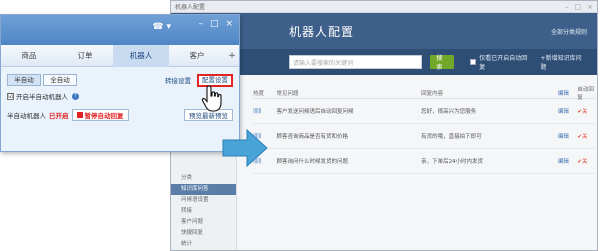 This screenshot has width=600, height=251. I want to click on answer-cell: 有货的哦，直接拍下即可, so click(451, 137).